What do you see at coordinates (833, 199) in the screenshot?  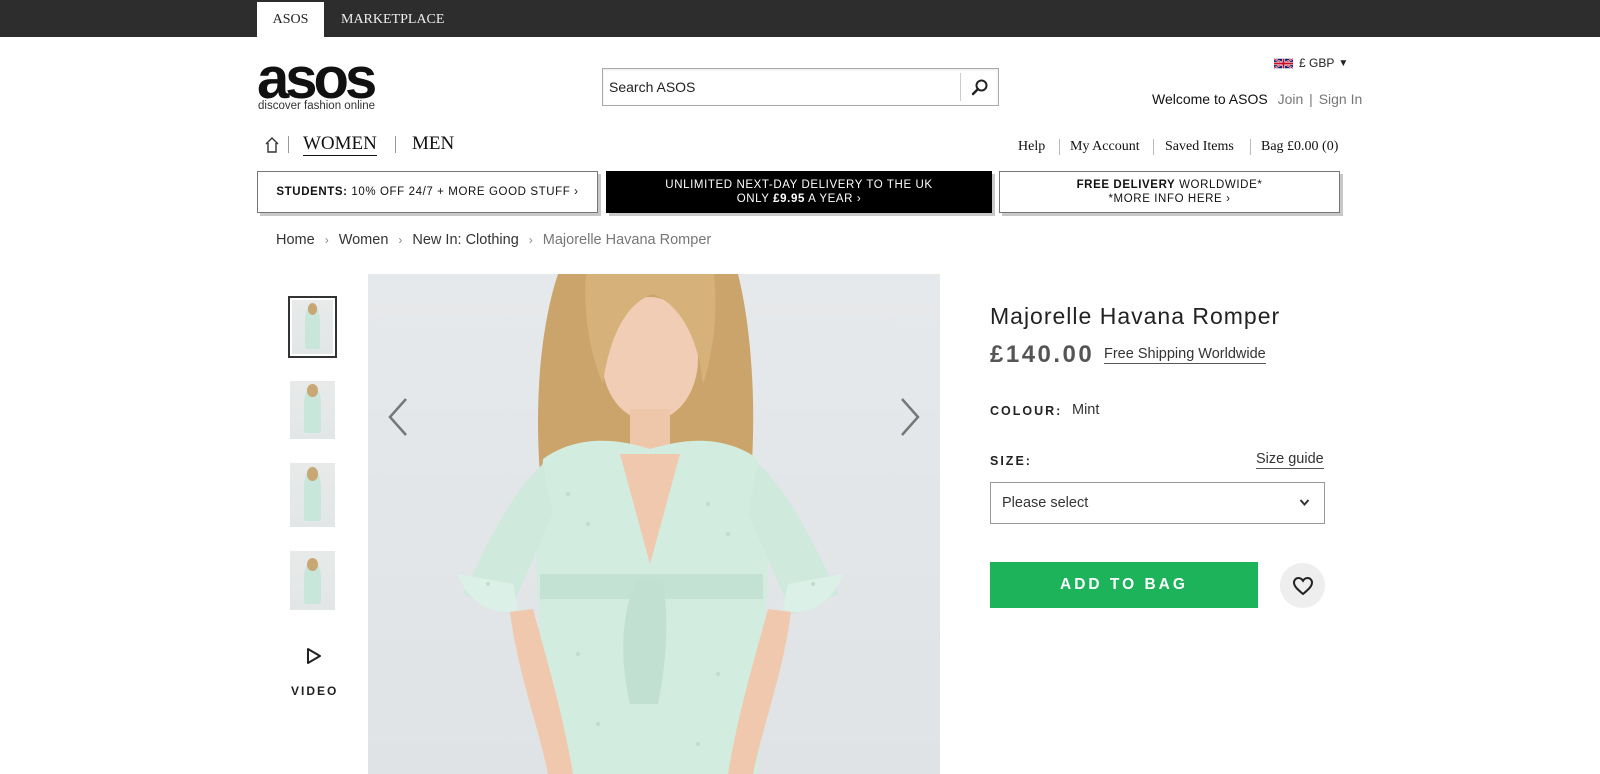 I see `promo-text: A YEAR ›` at bounding box center [833, 199].